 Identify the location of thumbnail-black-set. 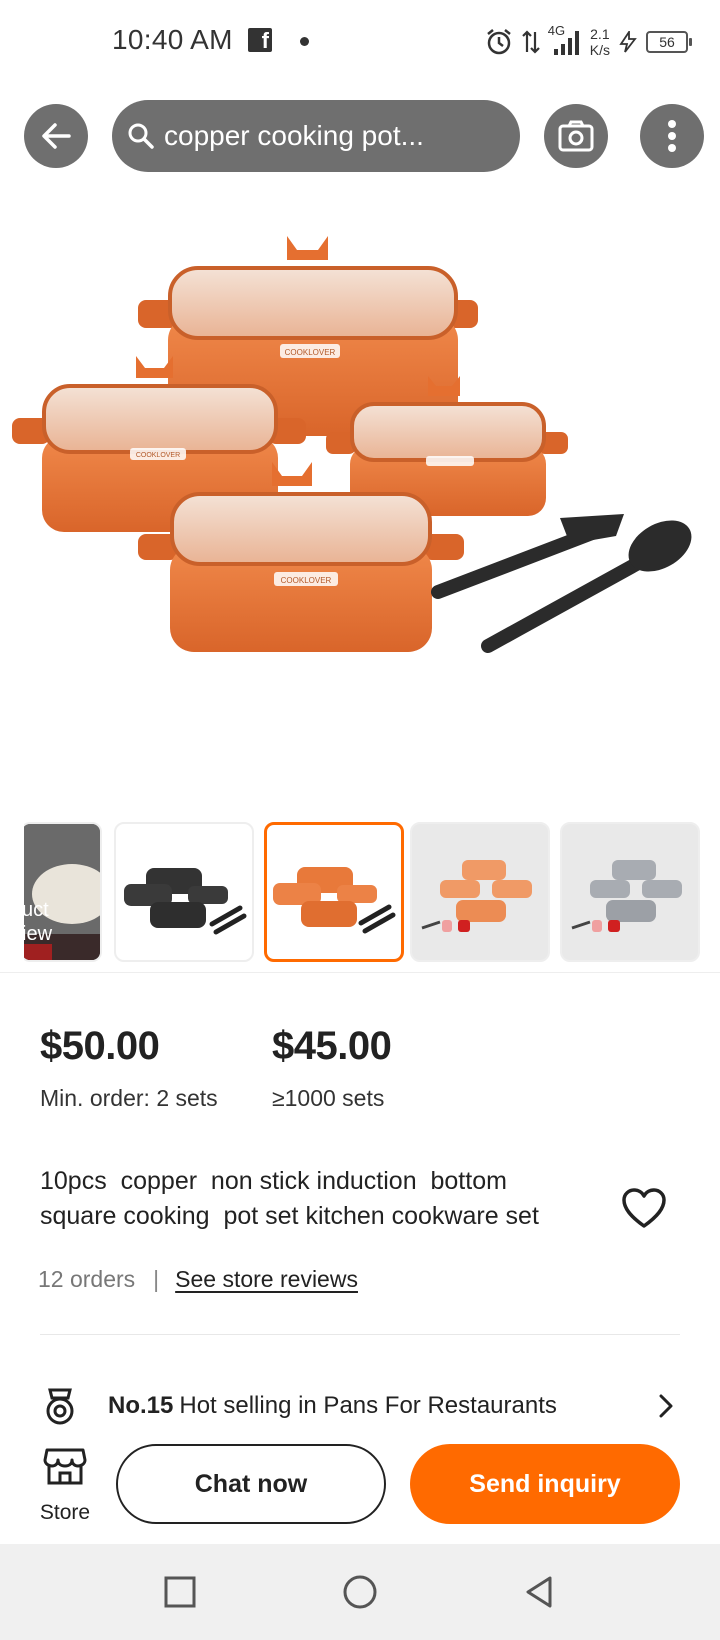
(184, 892).